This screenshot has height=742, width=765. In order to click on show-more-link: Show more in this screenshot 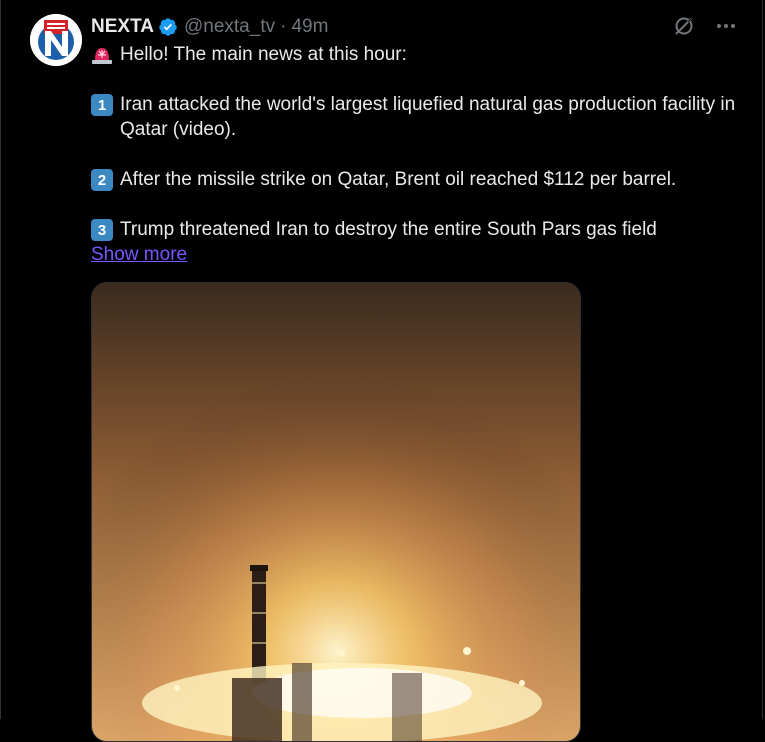, I will do `click(139, 254)`.